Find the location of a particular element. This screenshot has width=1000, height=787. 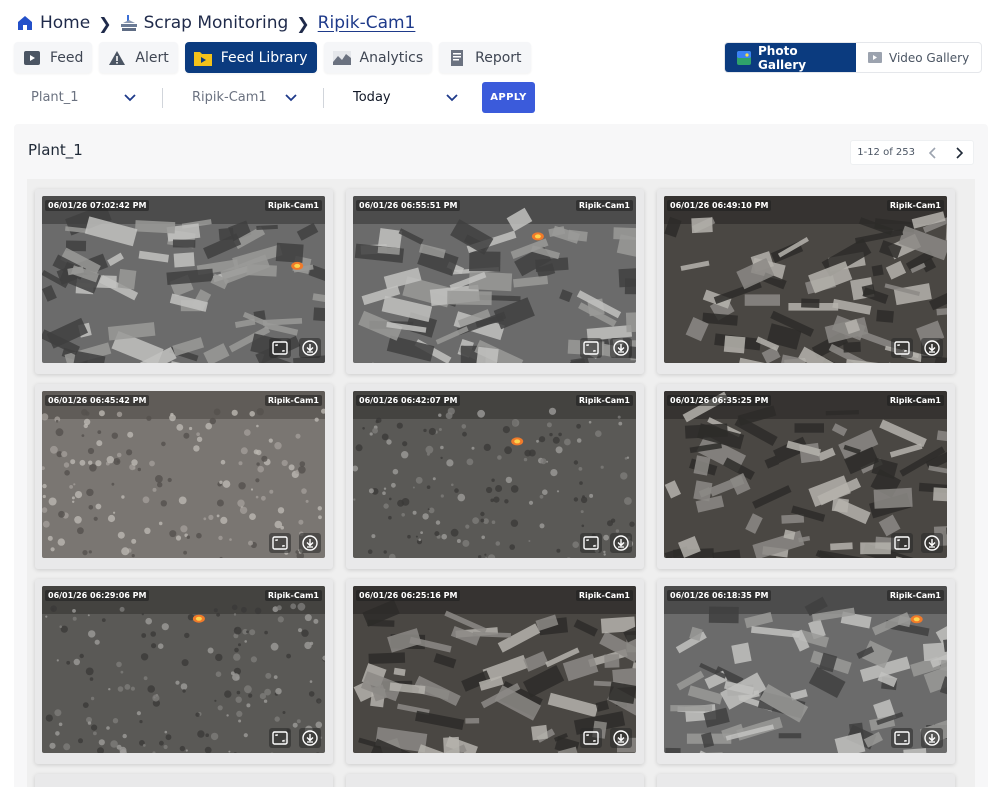

photo-icon is located at coordinates (744, 57).